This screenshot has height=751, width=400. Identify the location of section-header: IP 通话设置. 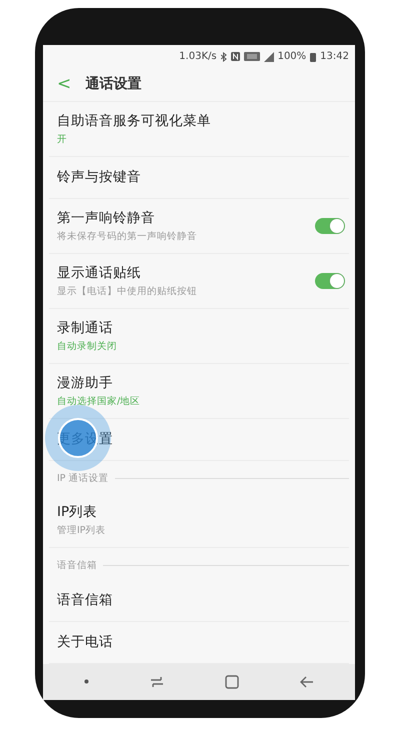
(83, 479).